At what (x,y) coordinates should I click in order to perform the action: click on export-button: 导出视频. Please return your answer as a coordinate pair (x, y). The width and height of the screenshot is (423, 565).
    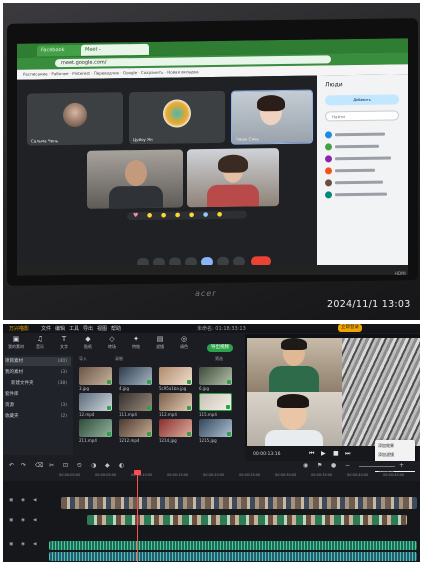
    Looking at the image, I should click on (220, 348).